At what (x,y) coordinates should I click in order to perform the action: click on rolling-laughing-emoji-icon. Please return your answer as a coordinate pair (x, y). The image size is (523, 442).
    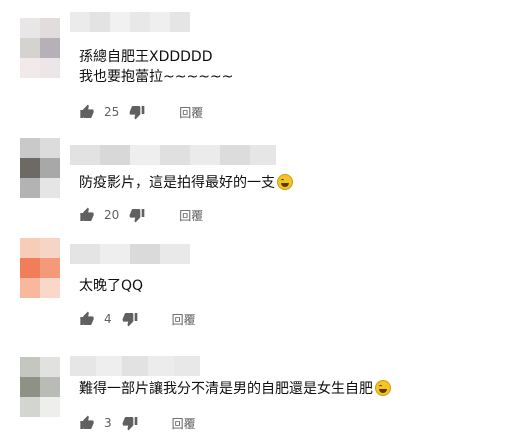
    Looking at the image, I should click on (383, 388).